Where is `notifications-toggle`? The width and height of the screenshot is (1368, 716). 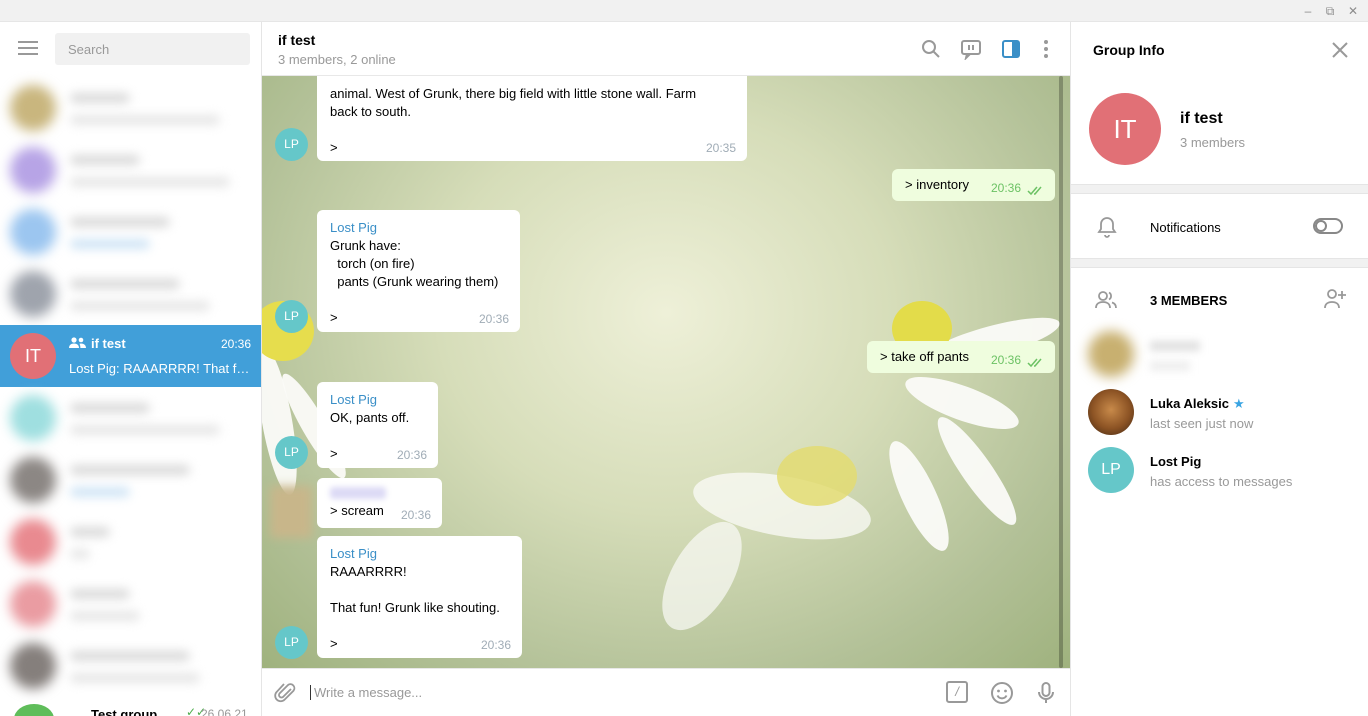
notifications-toggle is located at coordinates (1328, 226).